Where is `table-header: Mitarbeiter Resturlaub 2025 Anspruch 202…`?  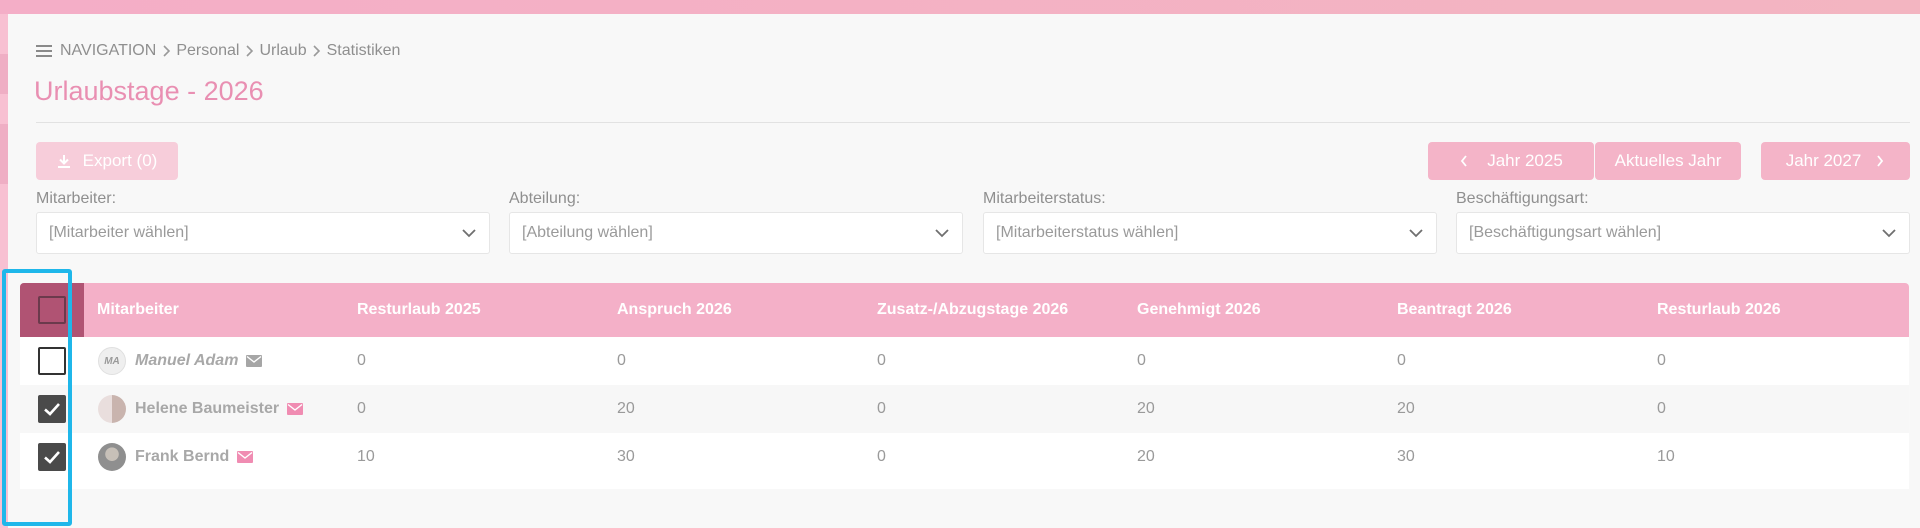 table-header: Mitarbeiter Resturlaub 2025 Anspruch 202… is located at coordinates (964, 310).